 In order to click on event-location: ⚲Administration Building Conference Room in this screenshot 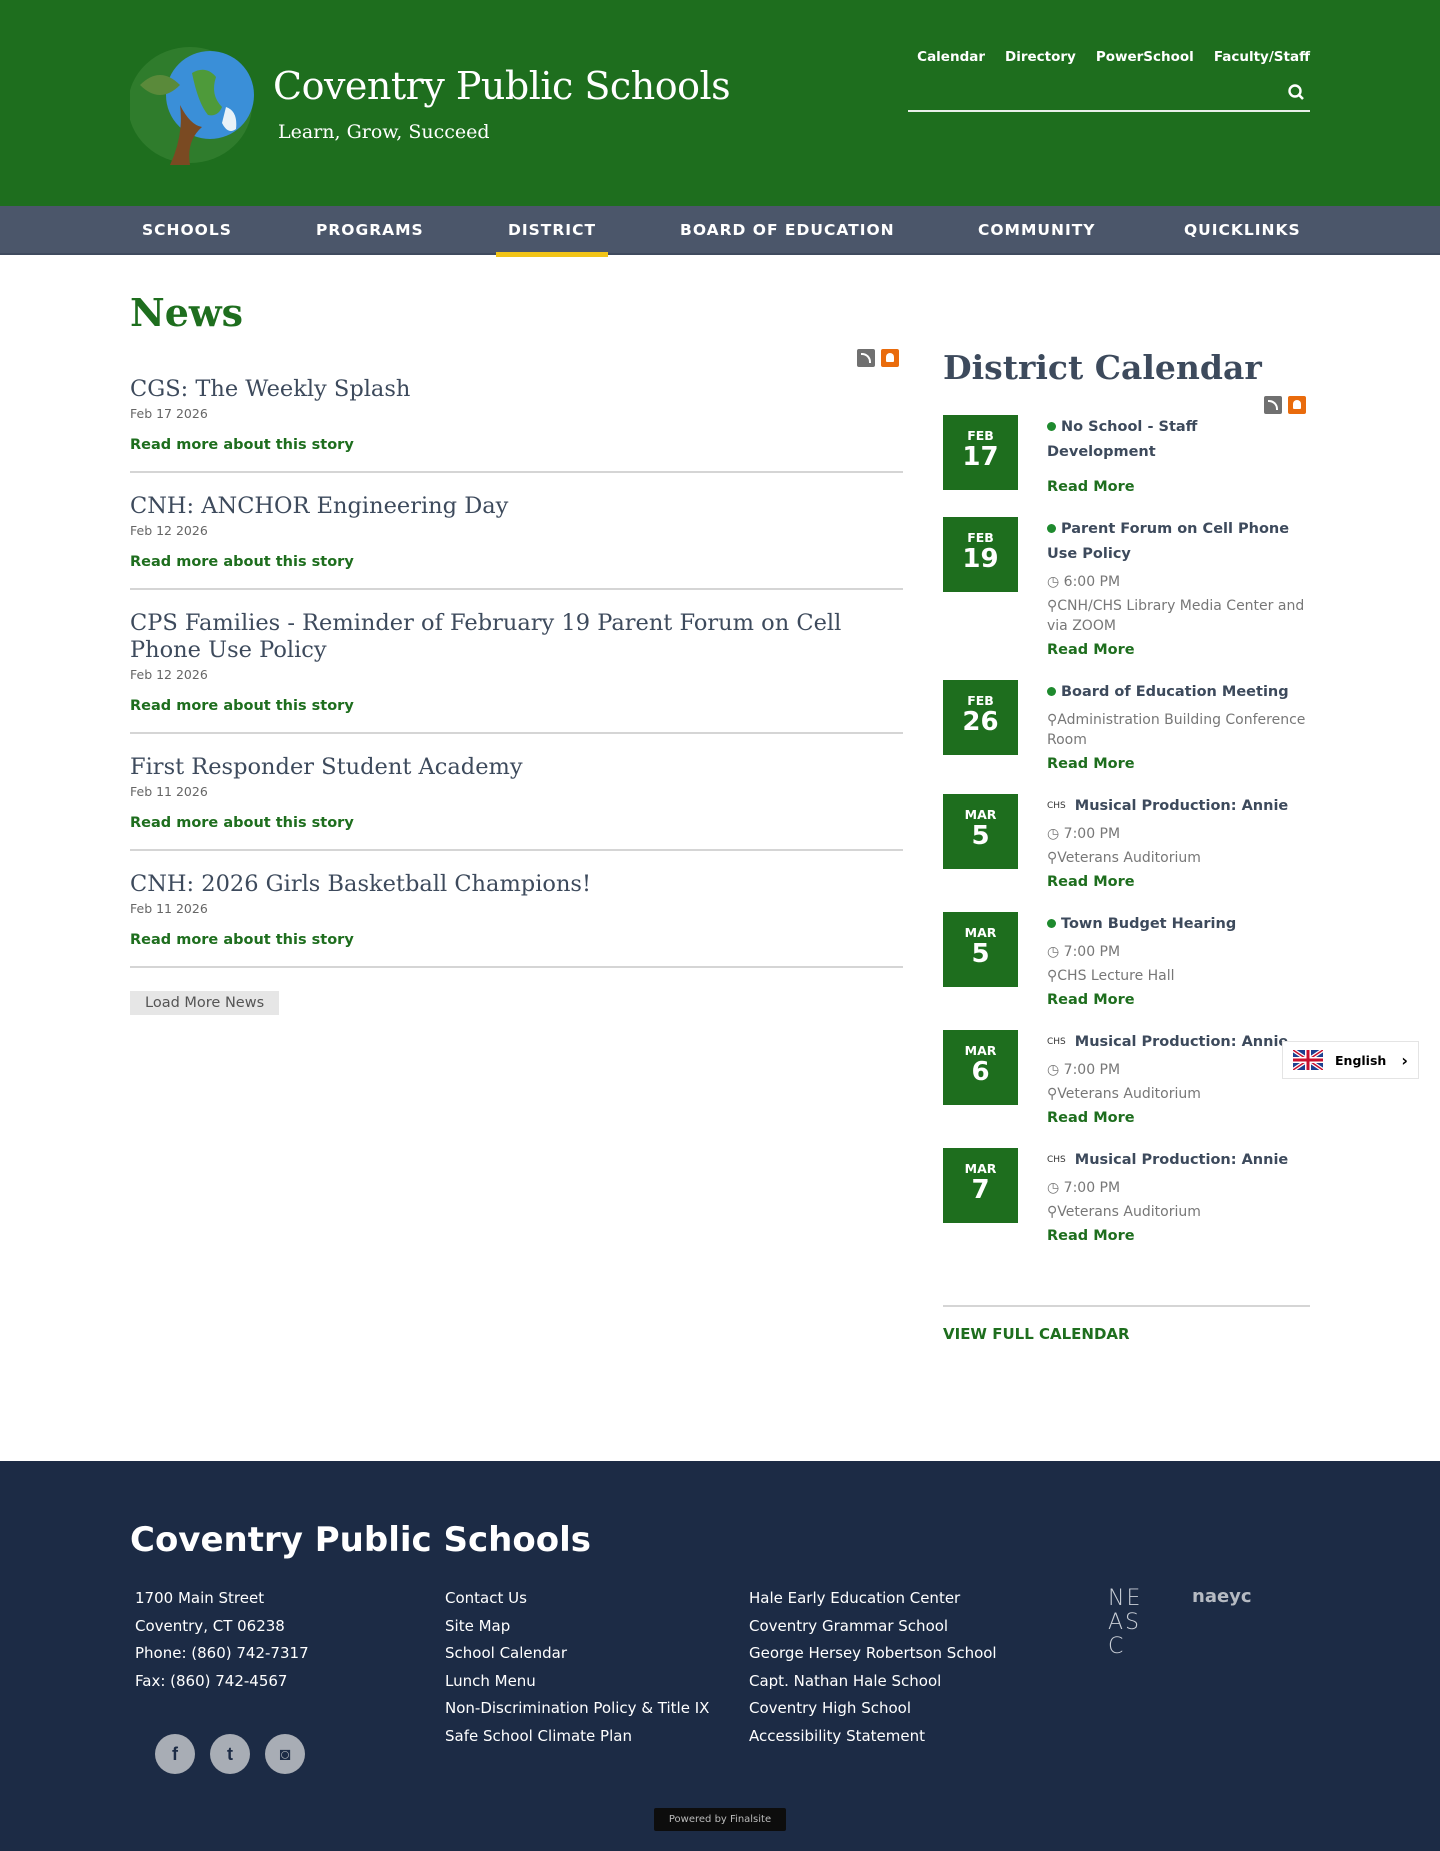, I will do `click(1178, 730)`.